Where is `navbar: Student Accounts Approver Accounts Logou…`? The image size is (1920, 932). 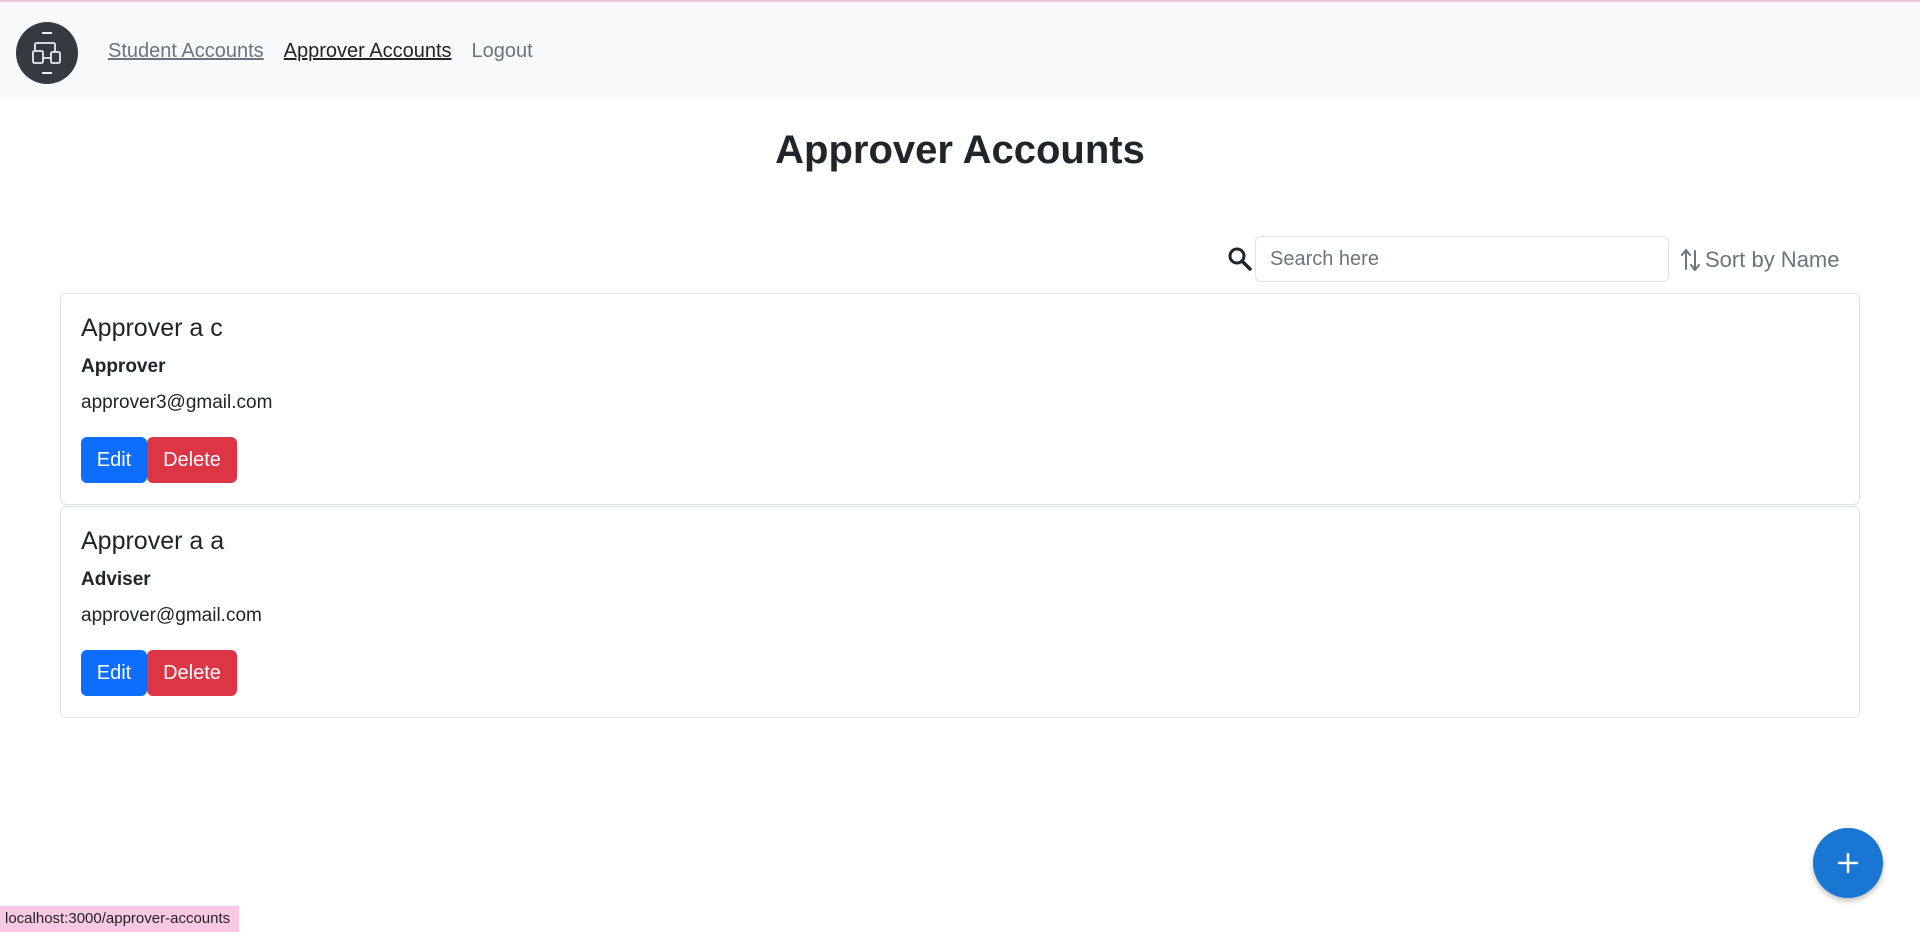 navbar: Student Accounts Approver Accounts Logou… is located at coordinates (960, 50).